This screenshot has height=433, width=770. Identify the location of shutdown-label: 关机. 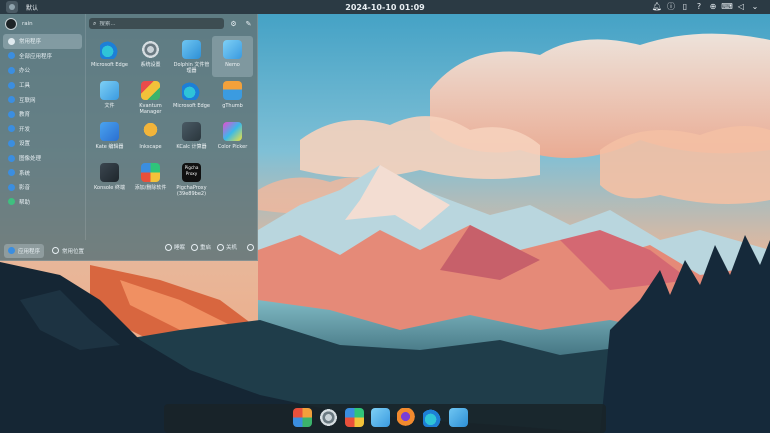
(231, 248).